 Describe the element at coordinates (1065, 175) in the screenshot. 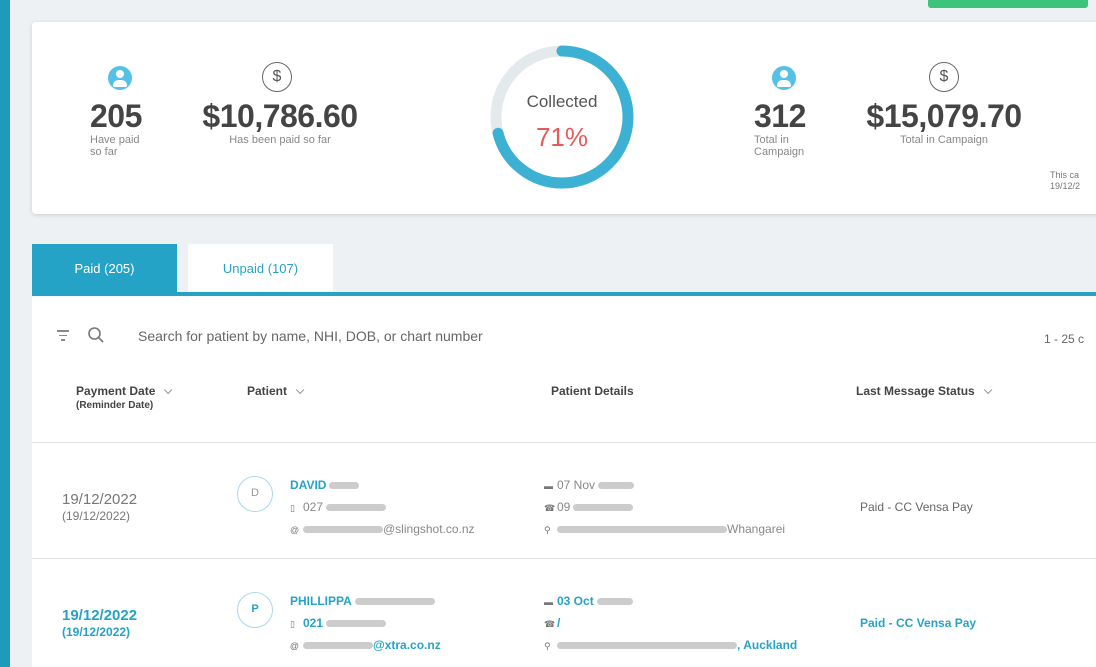

I see `campaign-note-line: This ca` at that location.